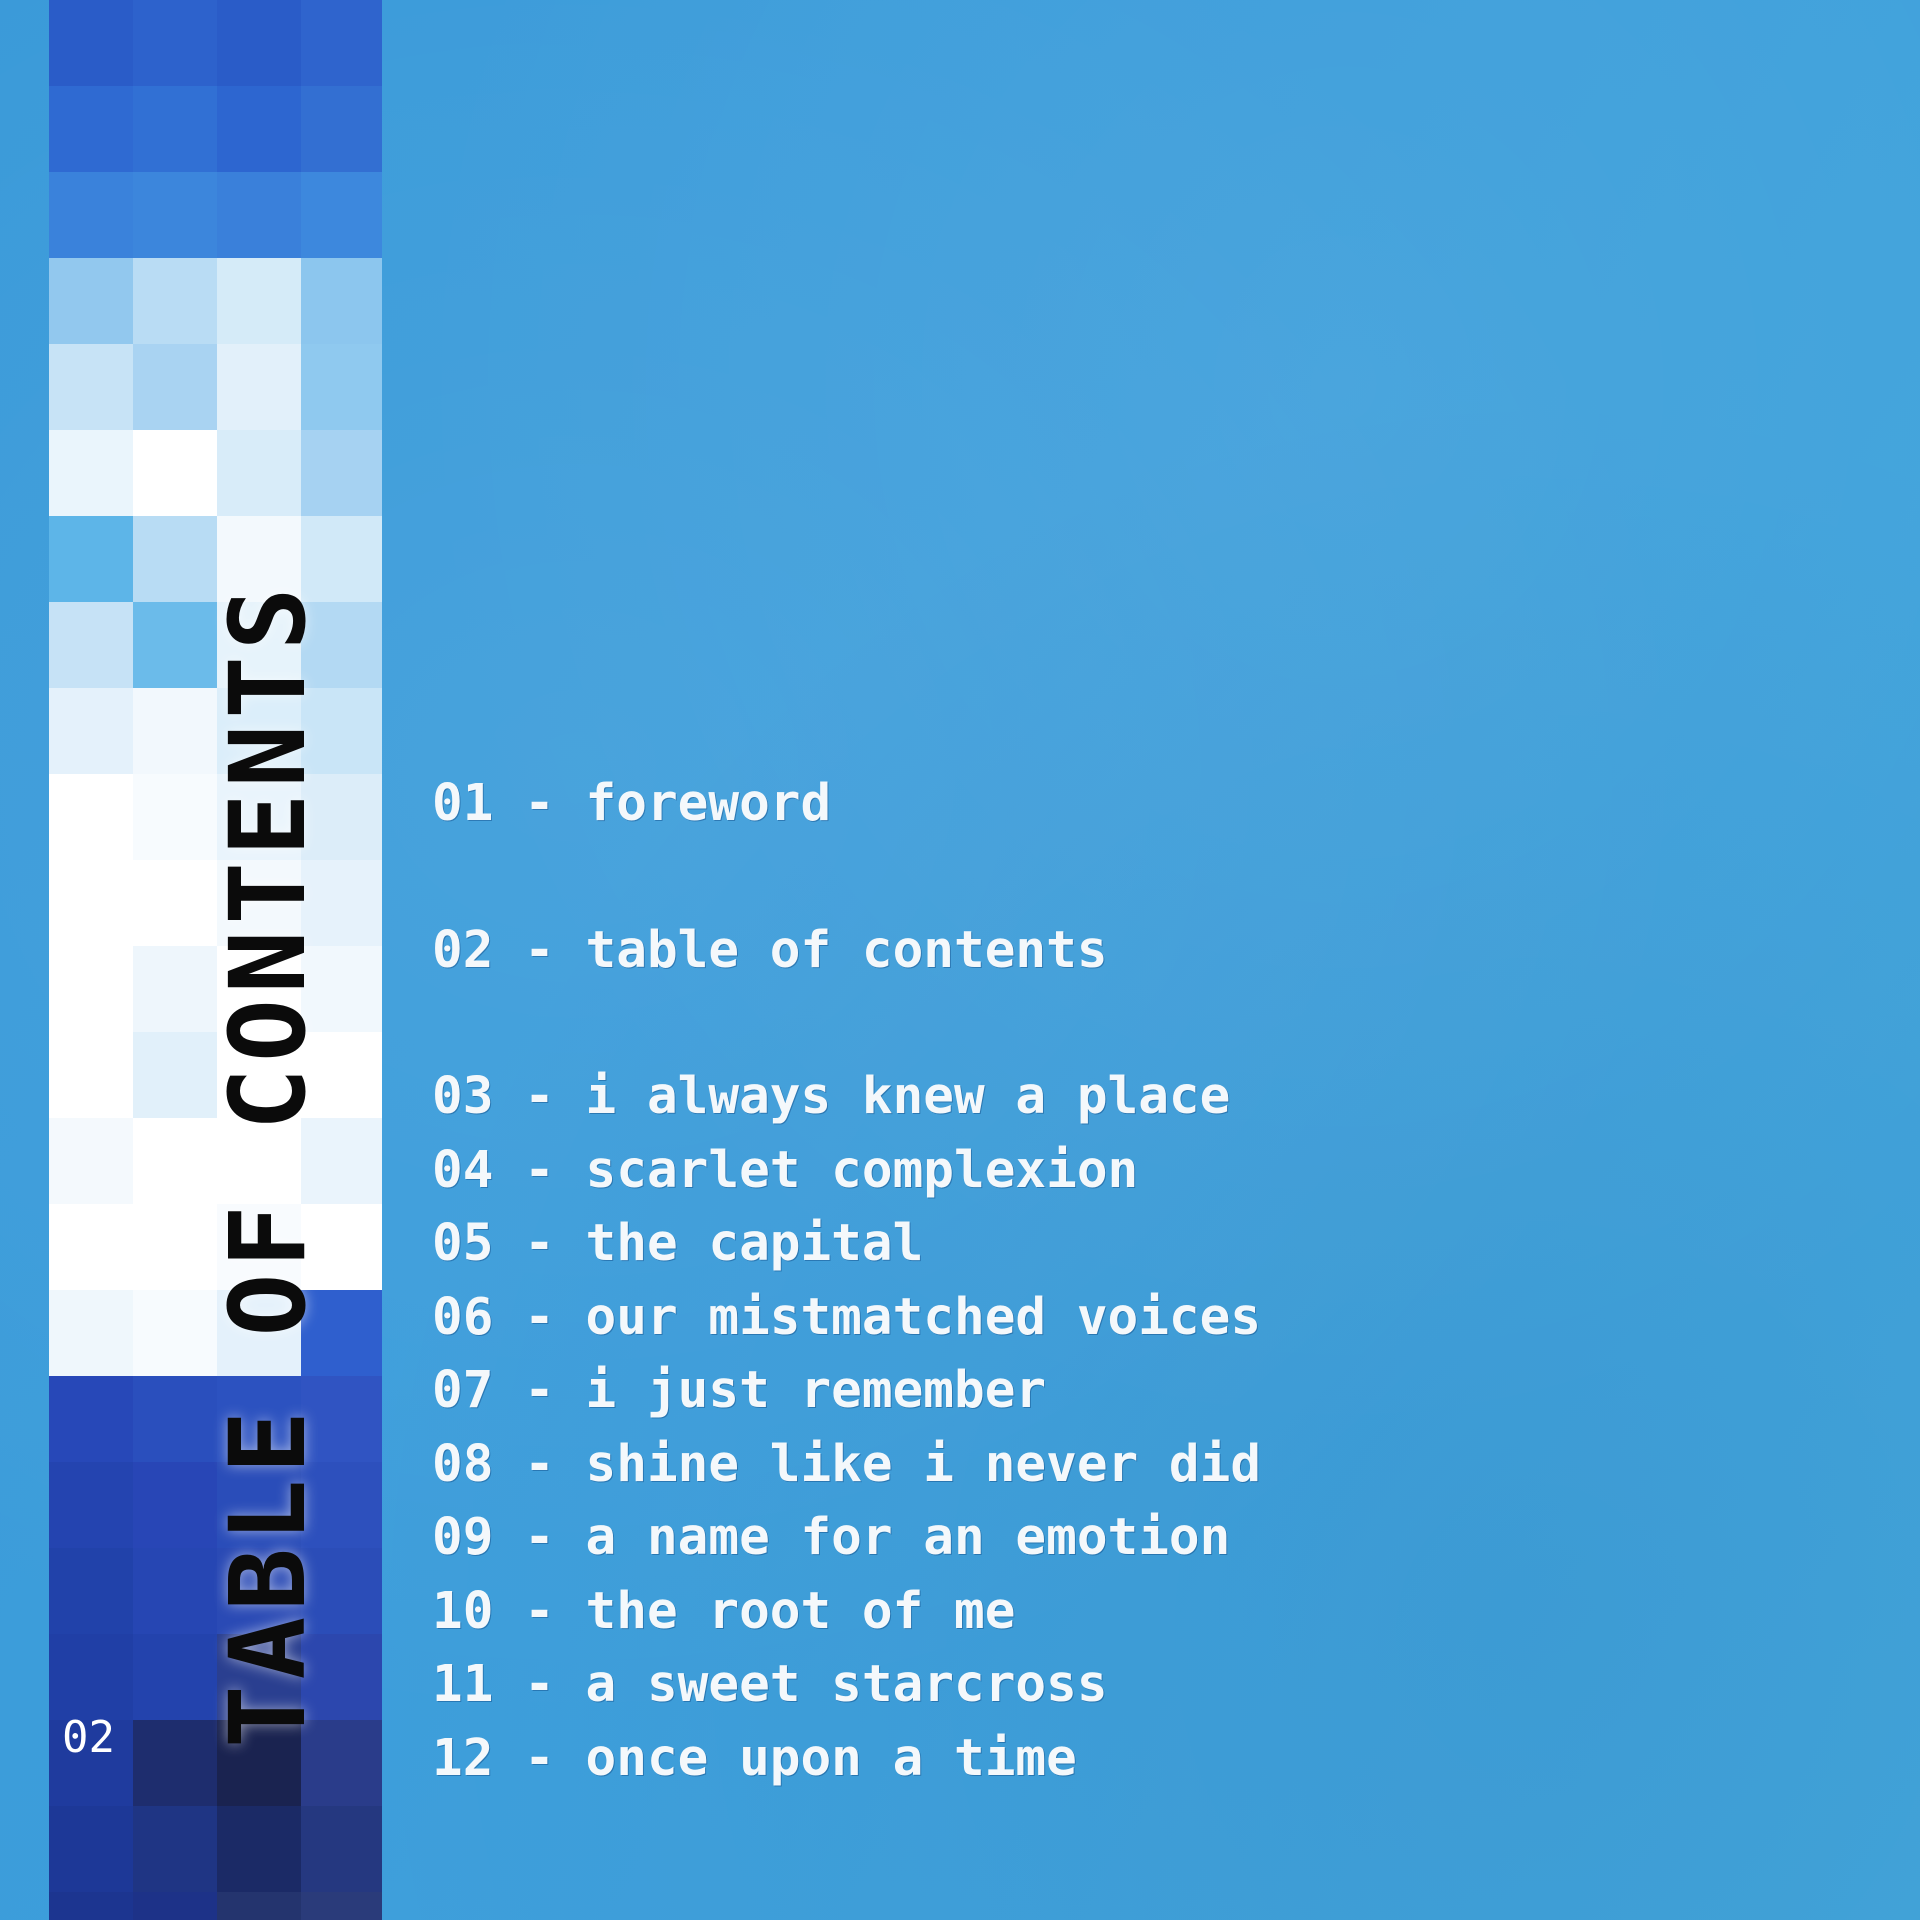 The width and height of the screenshot is (1920, 1920). I want to click on toc-entry-title: a sweet starcross, so click(846, 1684).